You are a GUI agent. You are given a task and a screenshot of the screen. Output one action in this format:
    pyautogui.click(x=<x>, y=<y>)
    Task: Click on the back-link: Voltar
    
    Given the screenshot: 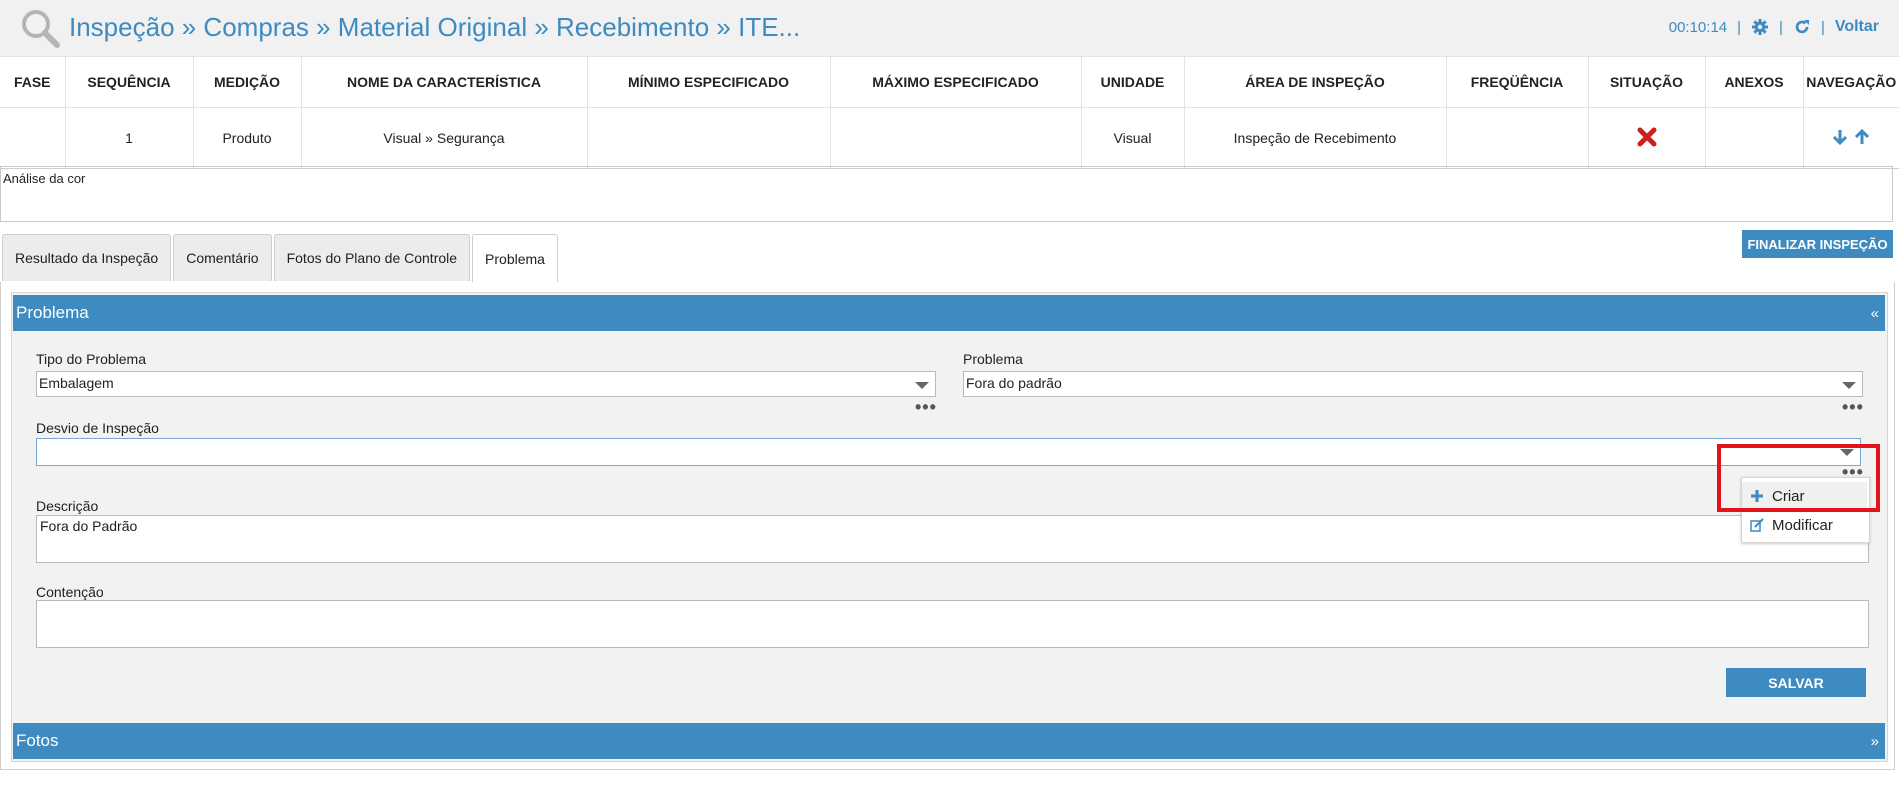 What is the action you would take?
    pyautogui.click(x=1857, y=27)
    